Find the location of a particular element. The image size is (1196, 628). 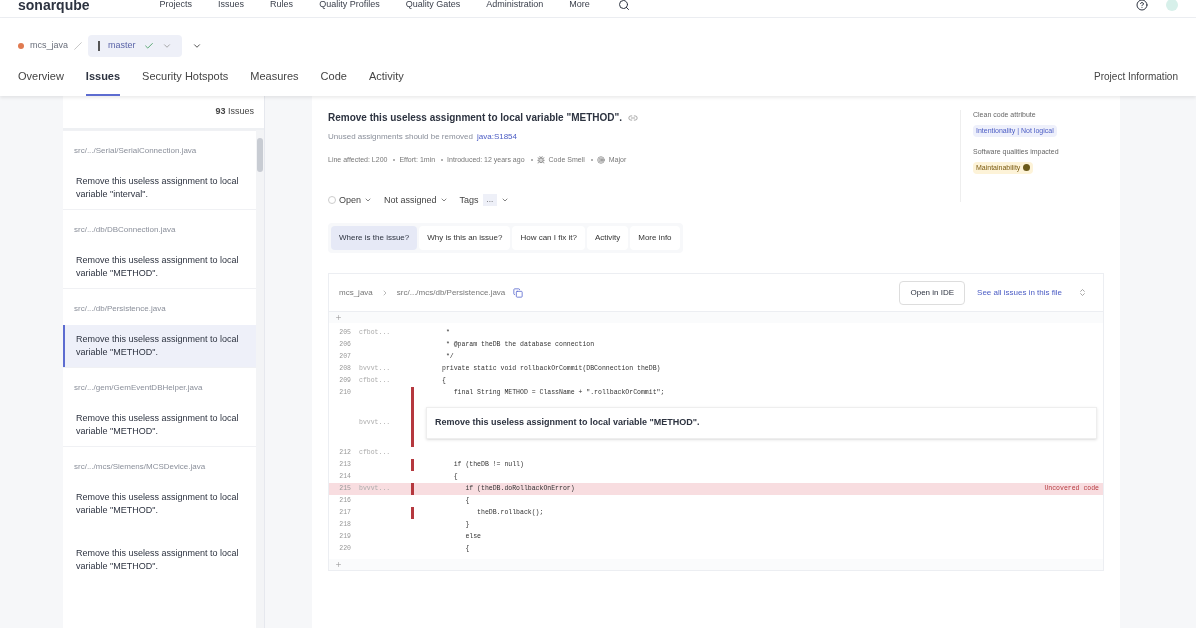

rule-link: java:S1854 is located at coordinates (497, 137).